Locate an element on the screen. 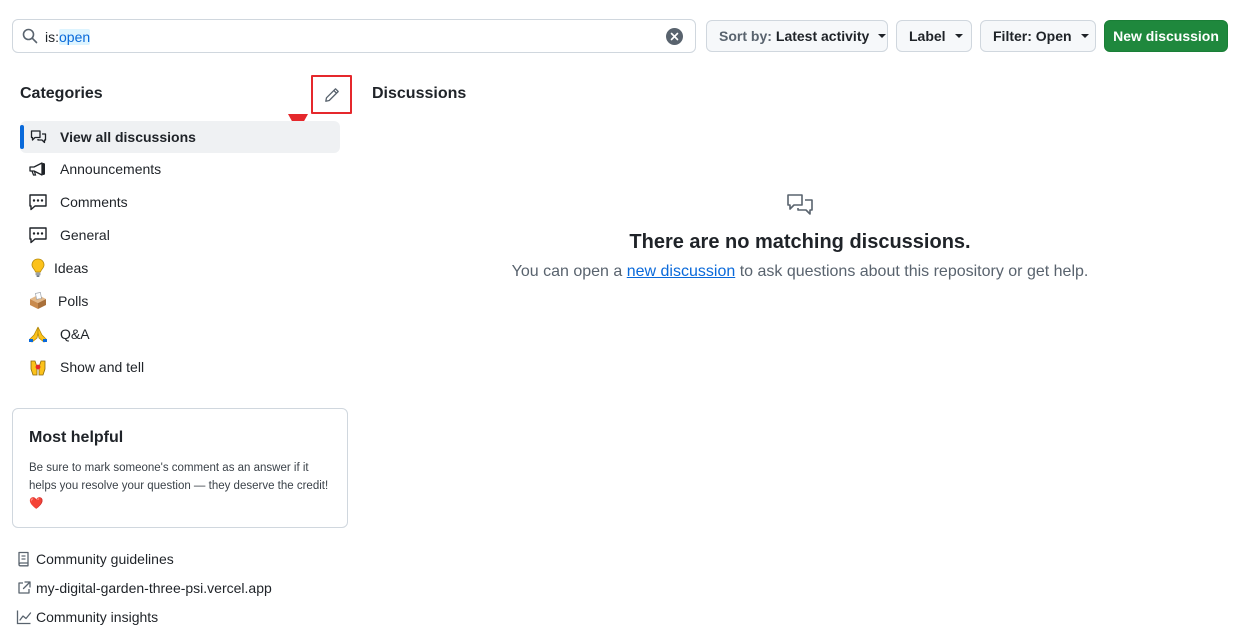  link-label: Community guidelines is located at coordinates (105, 559).